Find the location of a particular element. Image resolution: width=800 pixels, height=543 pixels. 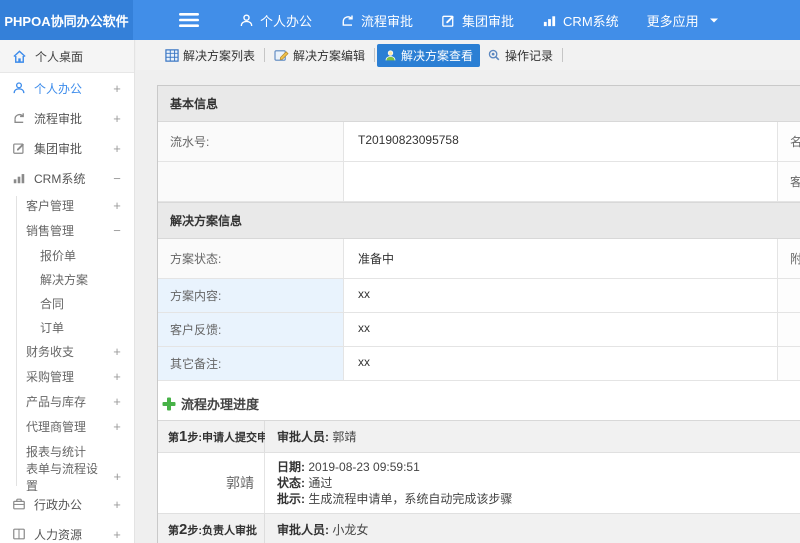

table-row-status: 方案状态: 准备中 附件 is located at coordinates (479, 259).